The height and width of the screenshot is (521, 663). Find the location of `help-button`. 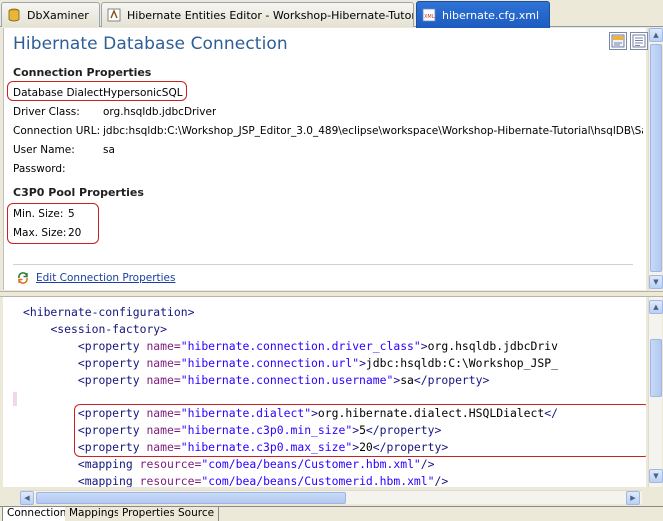

help-button is located at coordinates (639, 41).